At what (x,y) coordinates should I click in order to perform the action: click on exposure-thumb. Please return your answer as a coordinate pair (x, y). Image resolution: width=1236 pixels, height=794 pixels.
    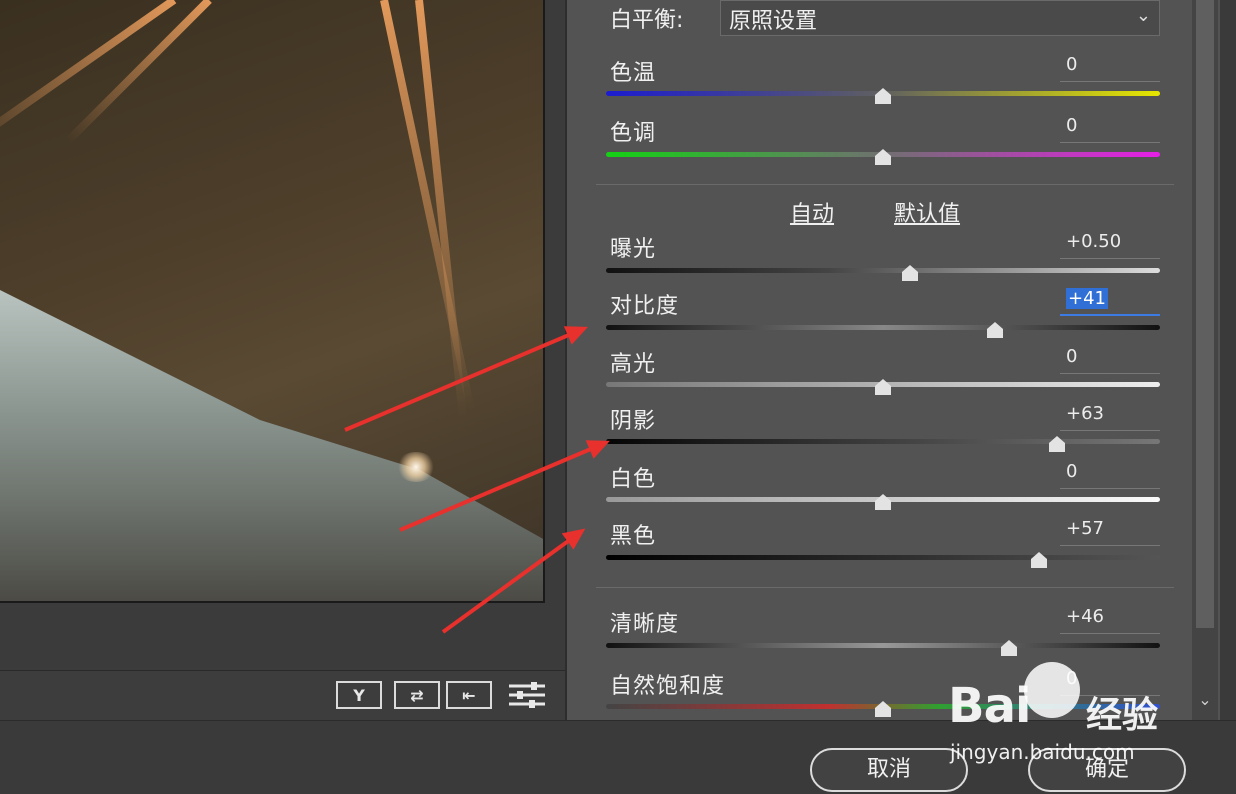
    Looking at the image, I should click on (910, 273).